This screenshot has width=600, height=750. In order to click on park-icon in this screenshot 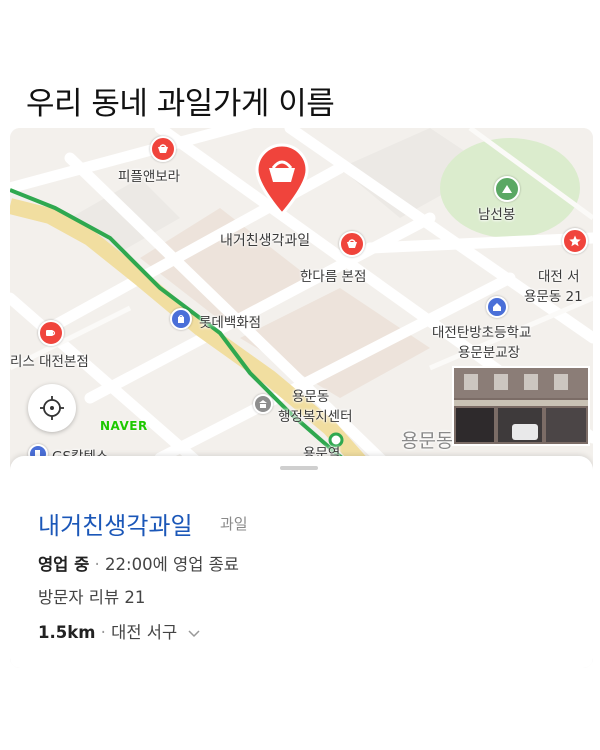, I will do `click(507, 189)`.